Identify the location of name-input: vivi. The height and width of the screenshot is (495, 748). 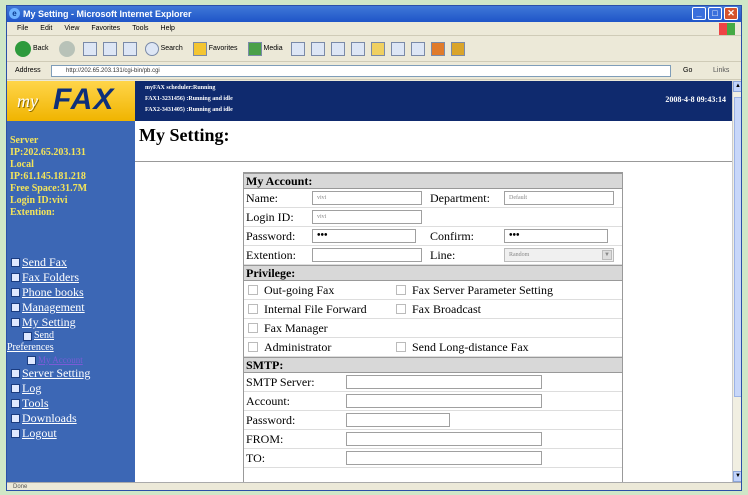
(367, 198).